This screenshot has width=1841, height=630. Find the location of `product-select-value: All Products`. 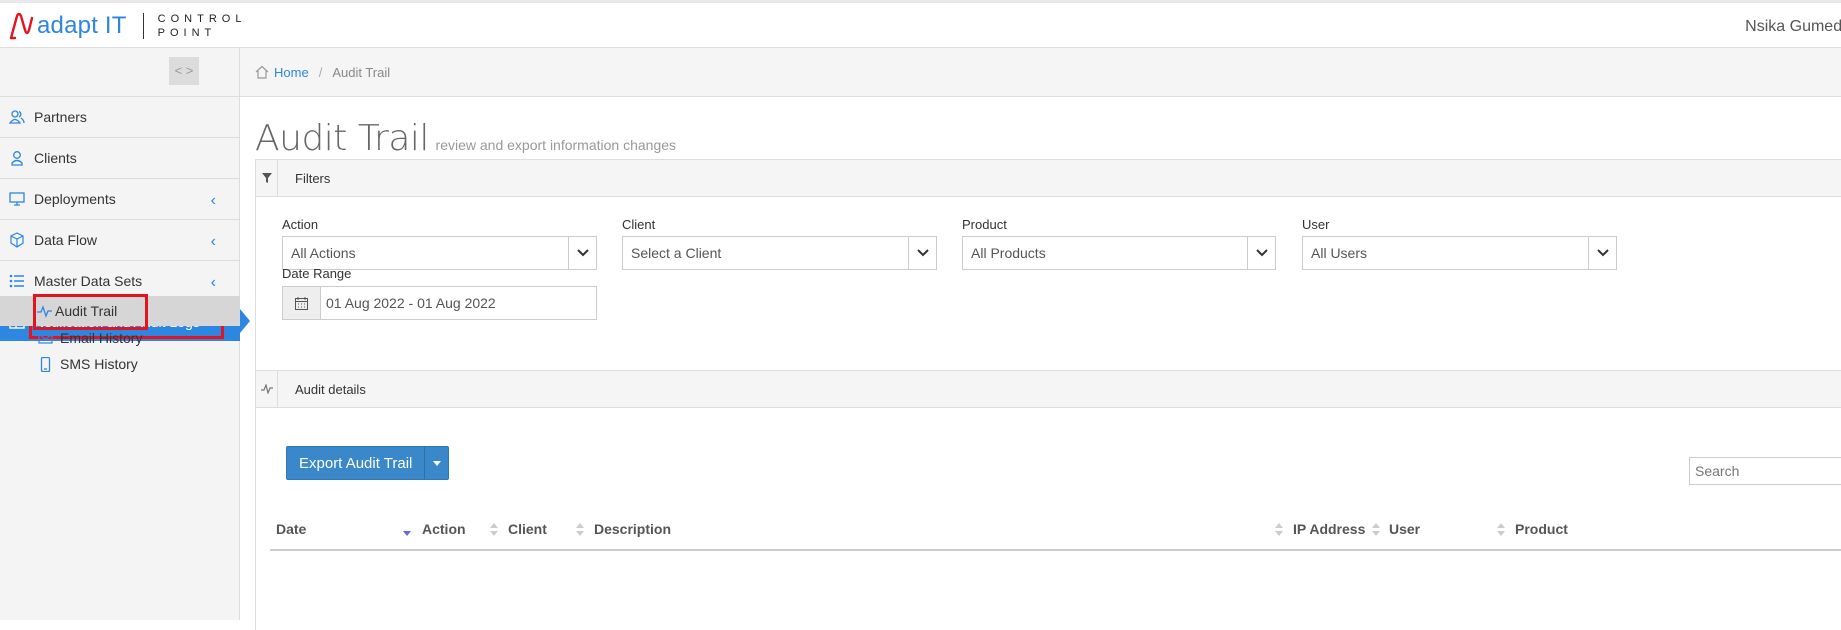

product-select-value: All Products is located at coordinates (1008, 253).